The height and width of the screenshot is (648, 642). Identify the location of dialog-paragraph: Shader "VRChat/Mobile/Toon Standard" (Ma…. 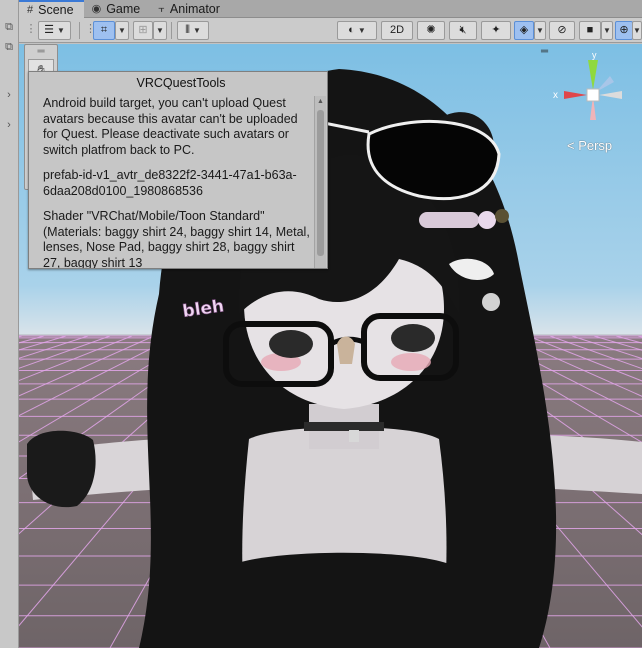
(176, 238).